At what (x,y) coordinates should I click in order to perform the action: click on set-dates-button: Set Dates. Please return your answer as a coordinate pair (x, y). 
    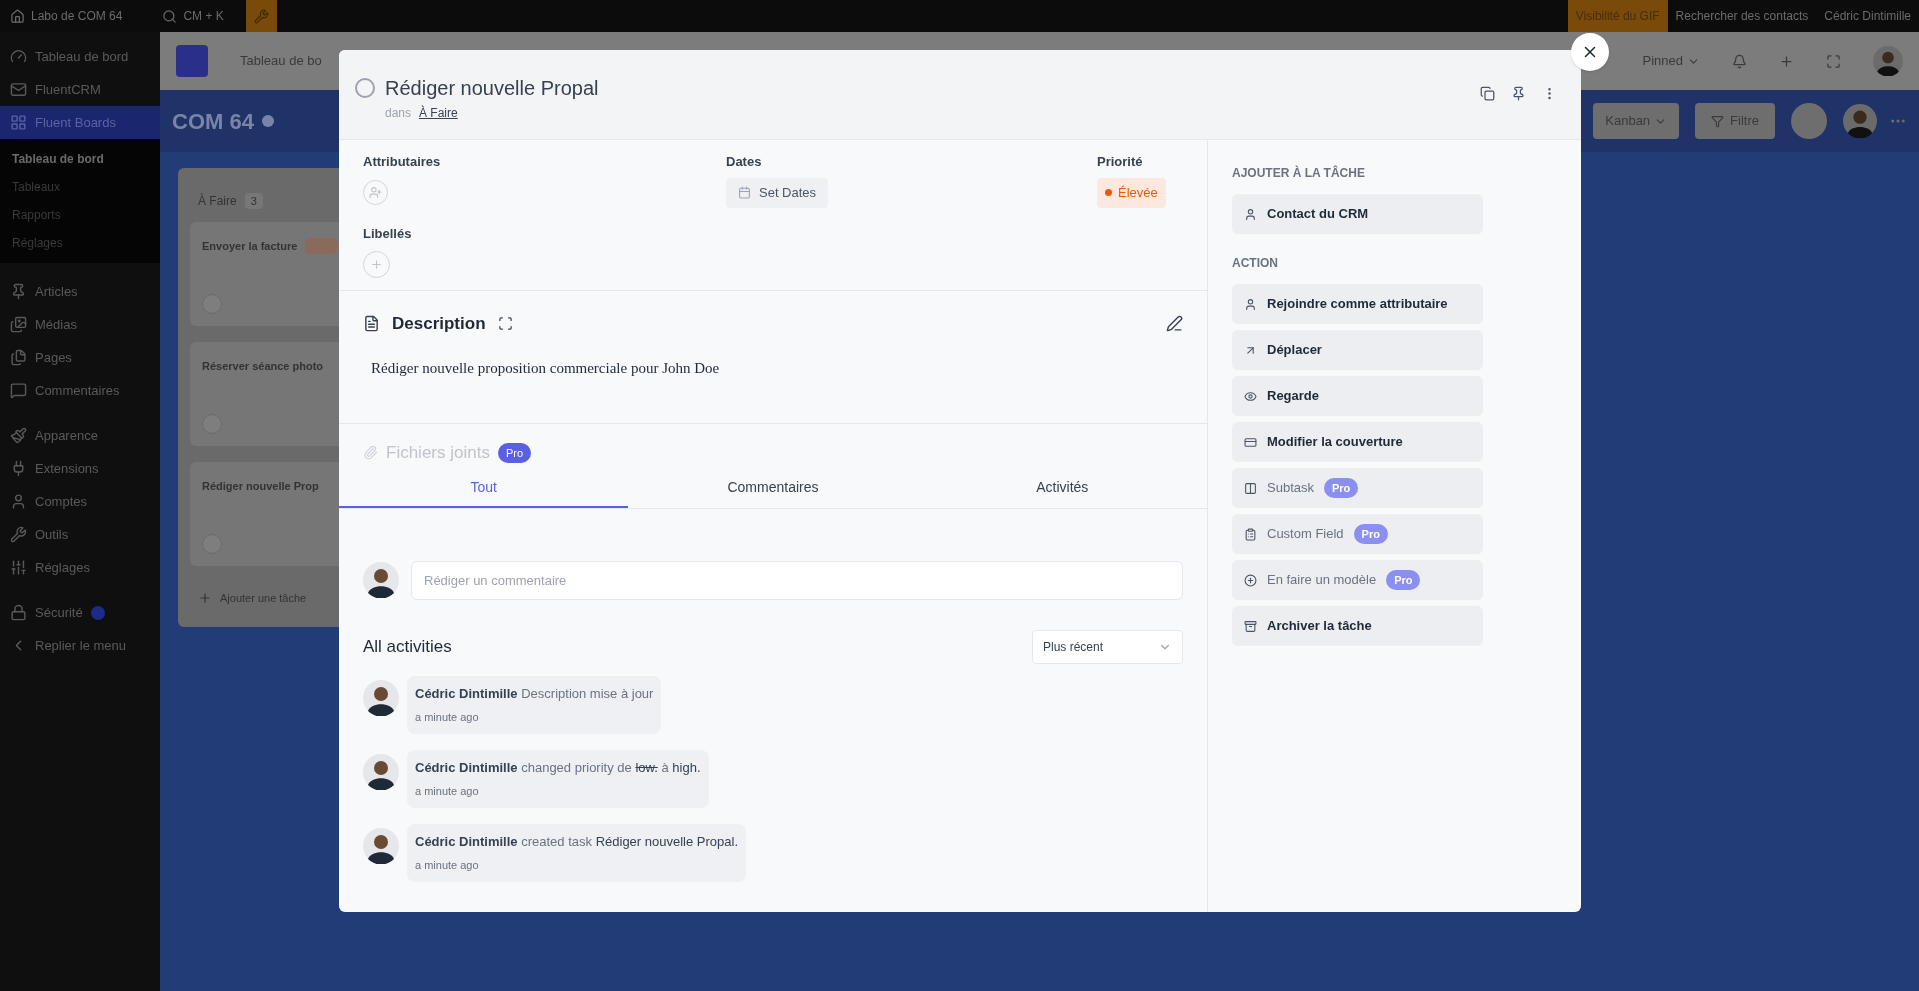
    Looking at the image, I should click on (777, 192).